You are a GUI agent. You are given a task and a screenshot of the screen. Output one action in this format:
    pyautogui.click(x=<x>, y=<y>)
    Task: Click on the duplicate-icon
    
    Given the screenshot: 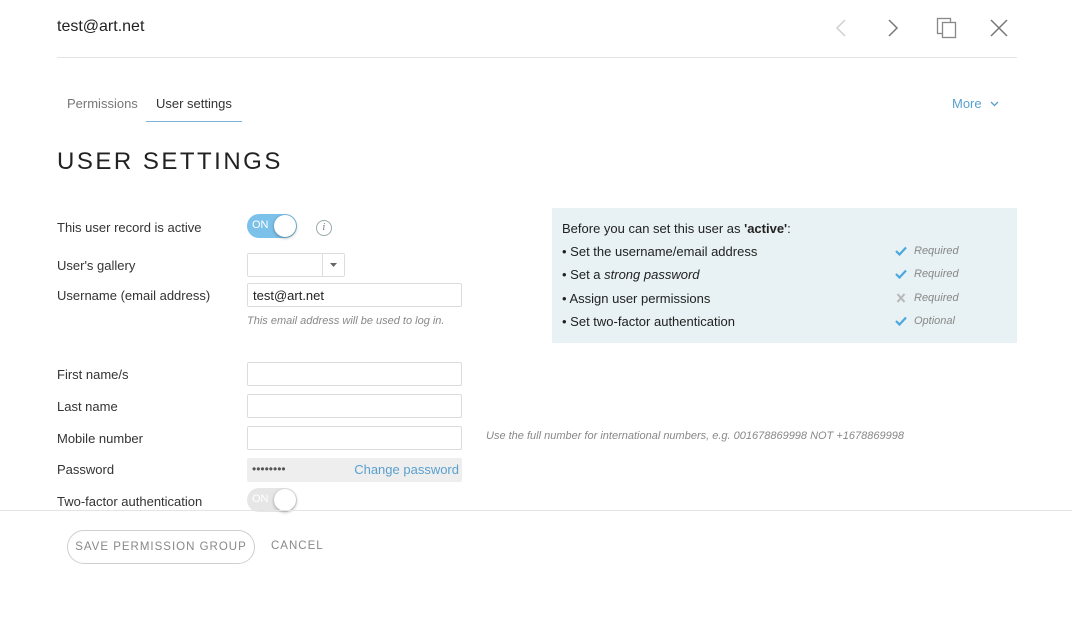 What is the action you would take?
    pyautogui.click(x=947, y=28)
    